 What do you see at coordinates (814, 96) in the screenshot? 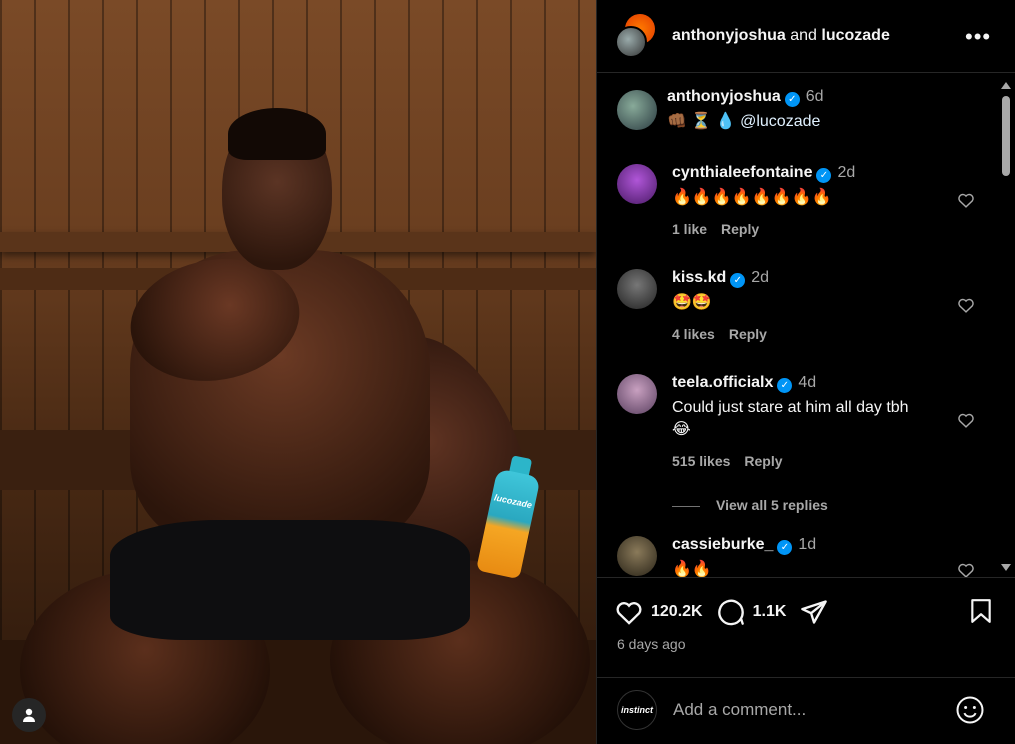
I see `caption-time: 6d` at bounding box center [814, 96].